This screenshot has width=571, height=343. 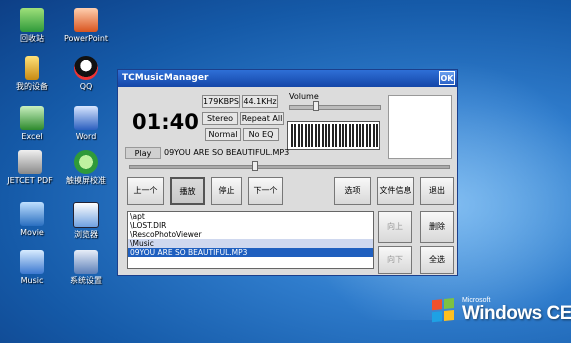 I want to click on desktop-icon-powerpoint: PowerPoint, so click(x=86, y=26).